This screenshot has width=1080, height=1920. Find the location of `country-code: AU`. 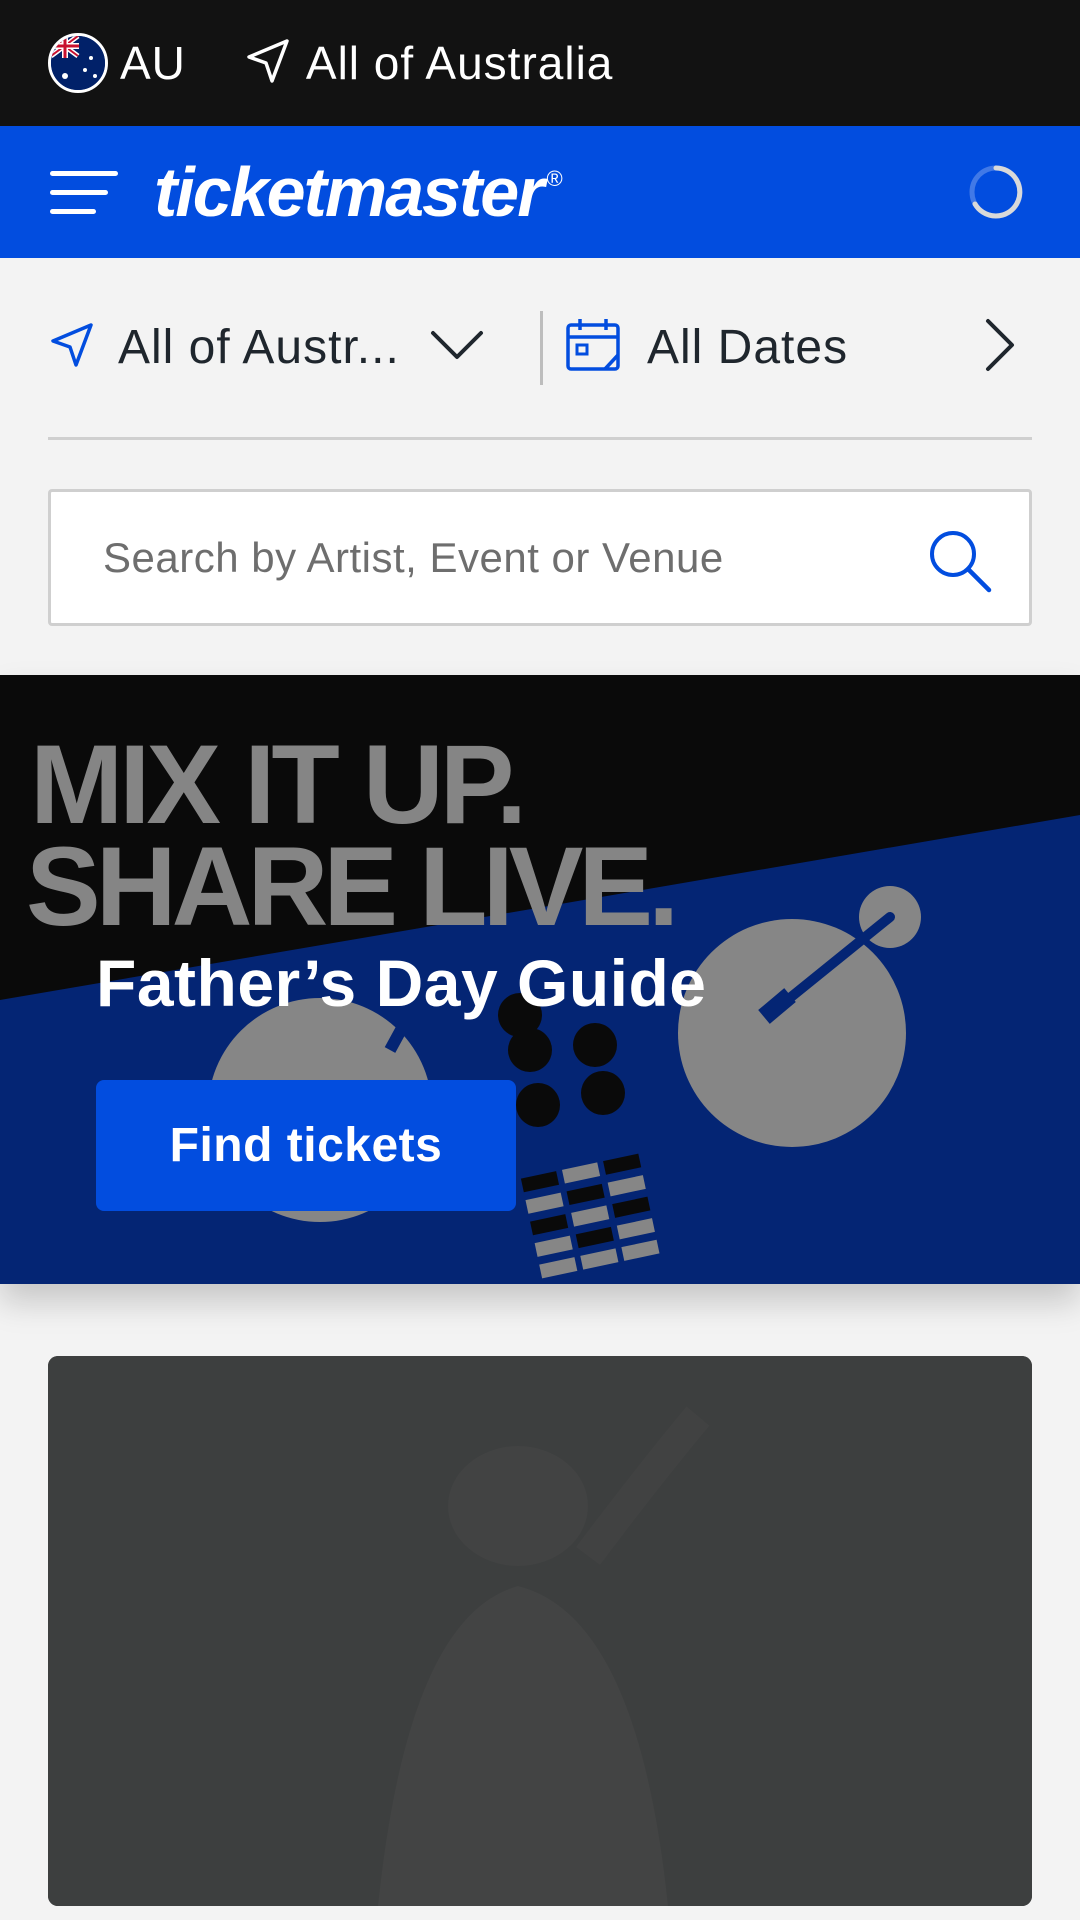

country-code: AU is located at coordinates (153, 63).